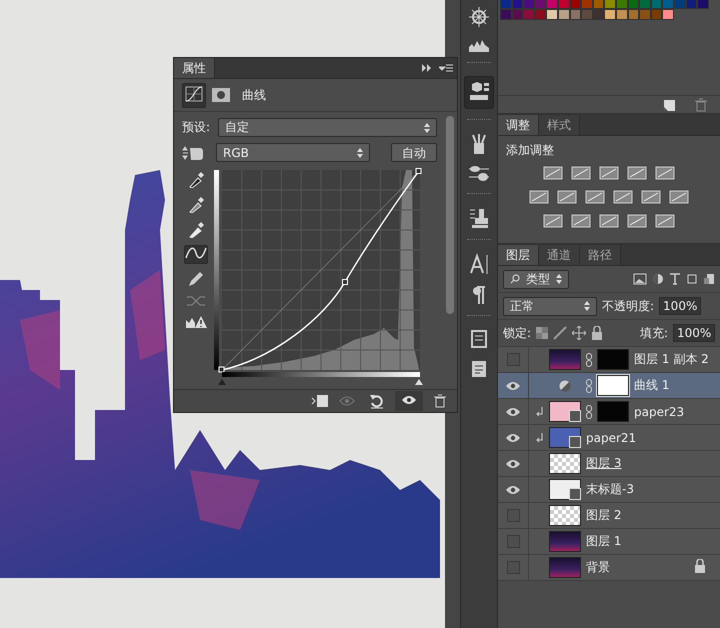 This screenshot has width=720, height=628. What do you see at coordinates (194, 68) in the screenshot?
I see `panel-tab: 属性` at bounding box center [194, 68].